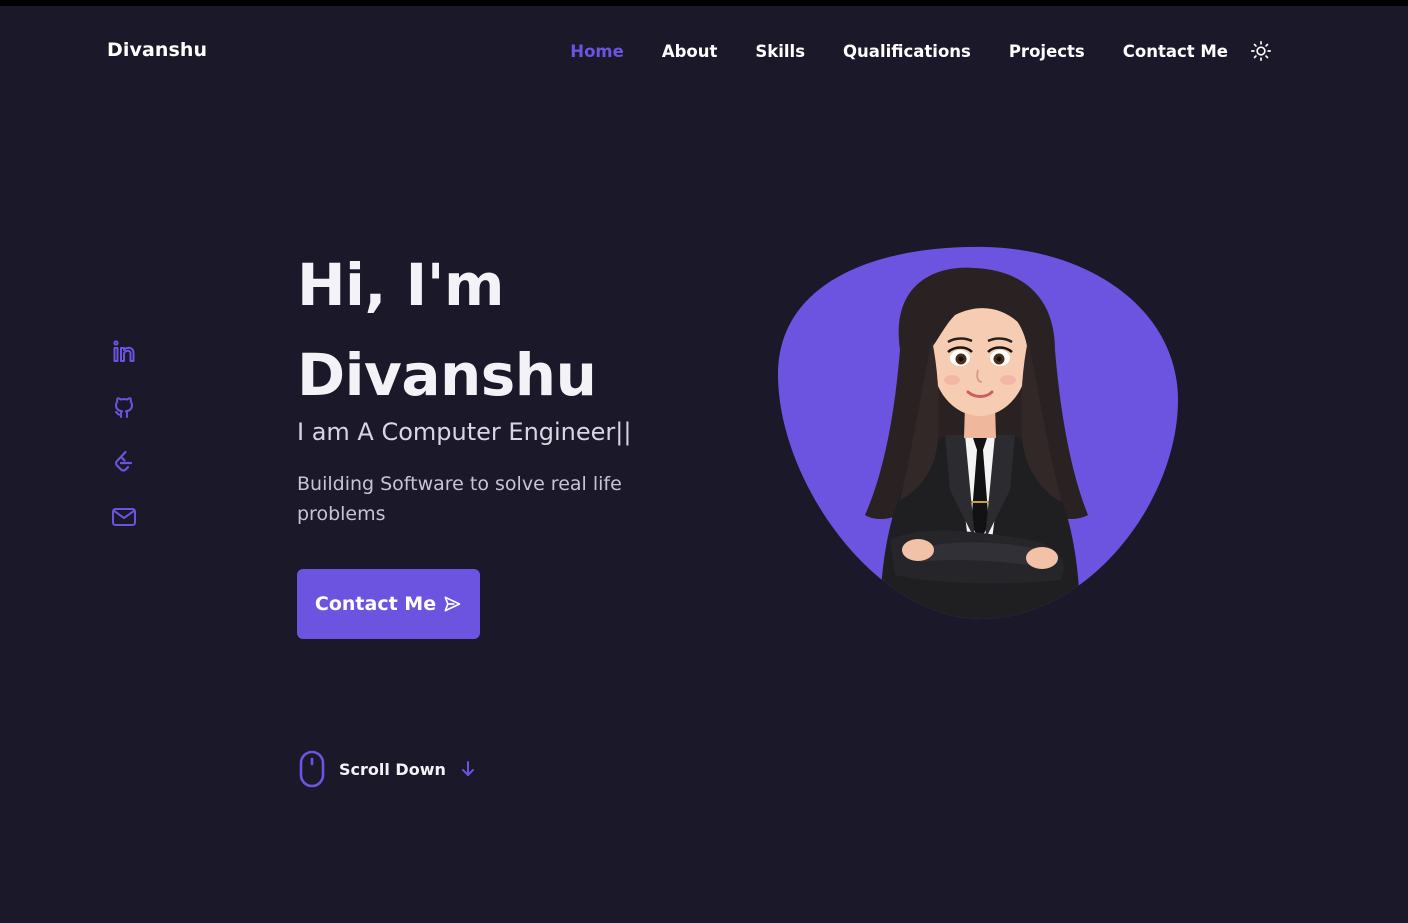 The height and width of the screenshot is (923, 1408). I want to click on nav-home: Home, so click(597, 51).